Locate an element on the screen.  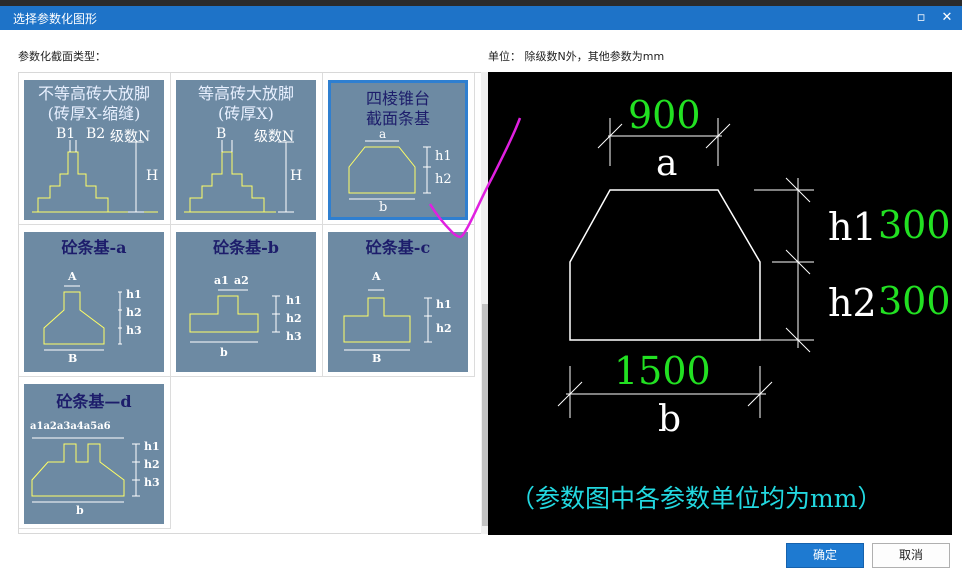
thumbnail-title: 砼条基-c is located at coordinates (398, 247).